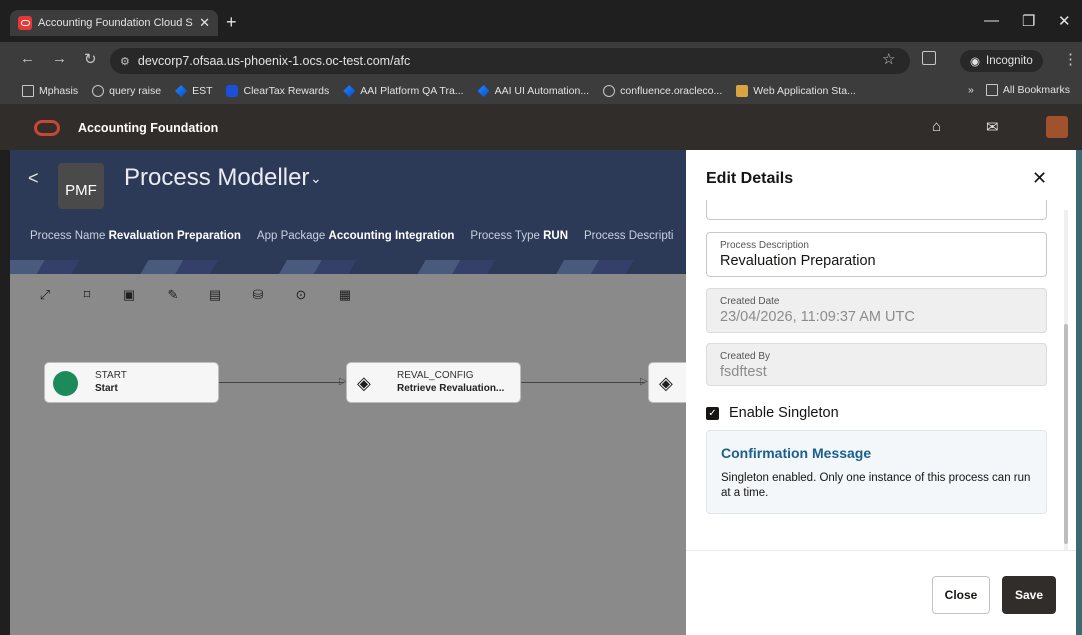 The height and width of the screenshot is (635, 1082). I want to click on more-bookmarks-icon: », so click(971, 90).